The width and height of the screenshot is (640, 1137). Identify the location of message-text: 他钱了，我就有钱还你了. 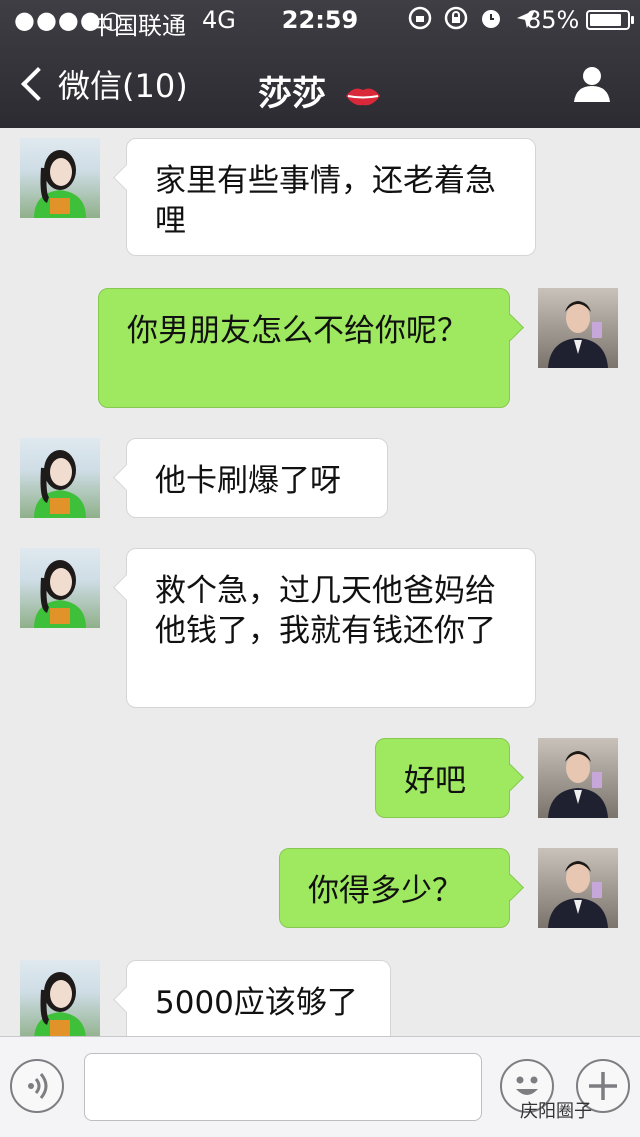
(325, 631).